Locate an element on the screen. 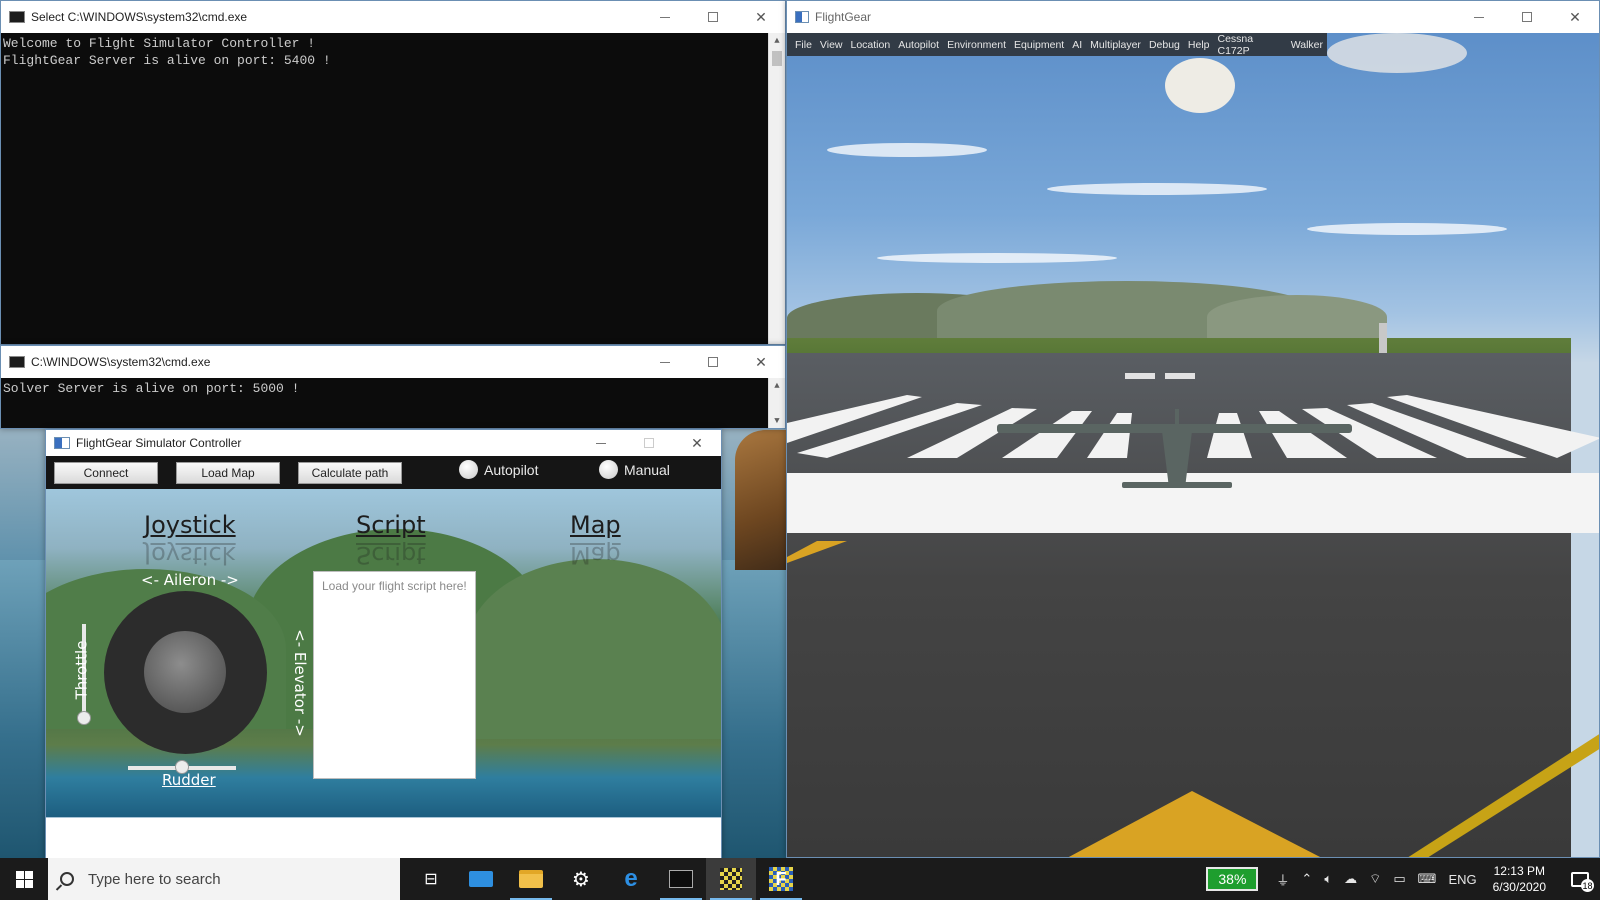 The image size is (1600, 900). cmd1-title: Select C:\WINDOWS\system32\cmd.exe is located at coordinates (139, 17).